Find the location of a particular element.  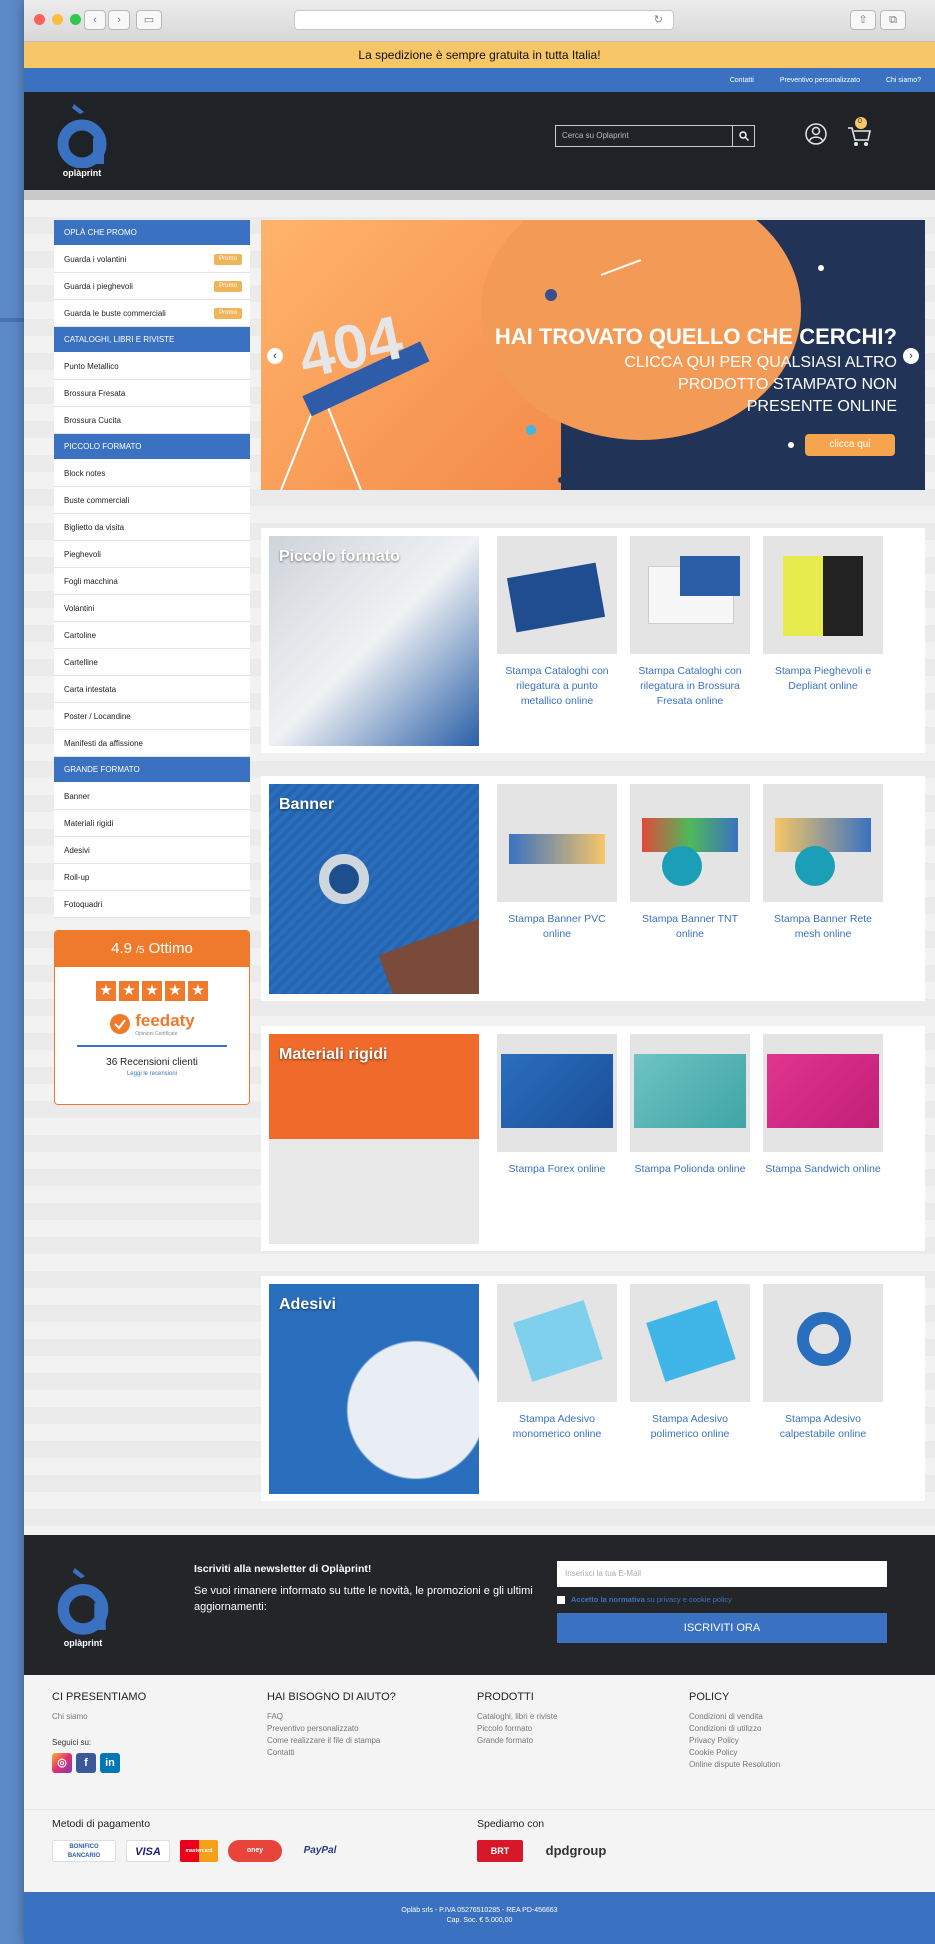

linkedin-icon: in is located at coordinates (110, 1763).